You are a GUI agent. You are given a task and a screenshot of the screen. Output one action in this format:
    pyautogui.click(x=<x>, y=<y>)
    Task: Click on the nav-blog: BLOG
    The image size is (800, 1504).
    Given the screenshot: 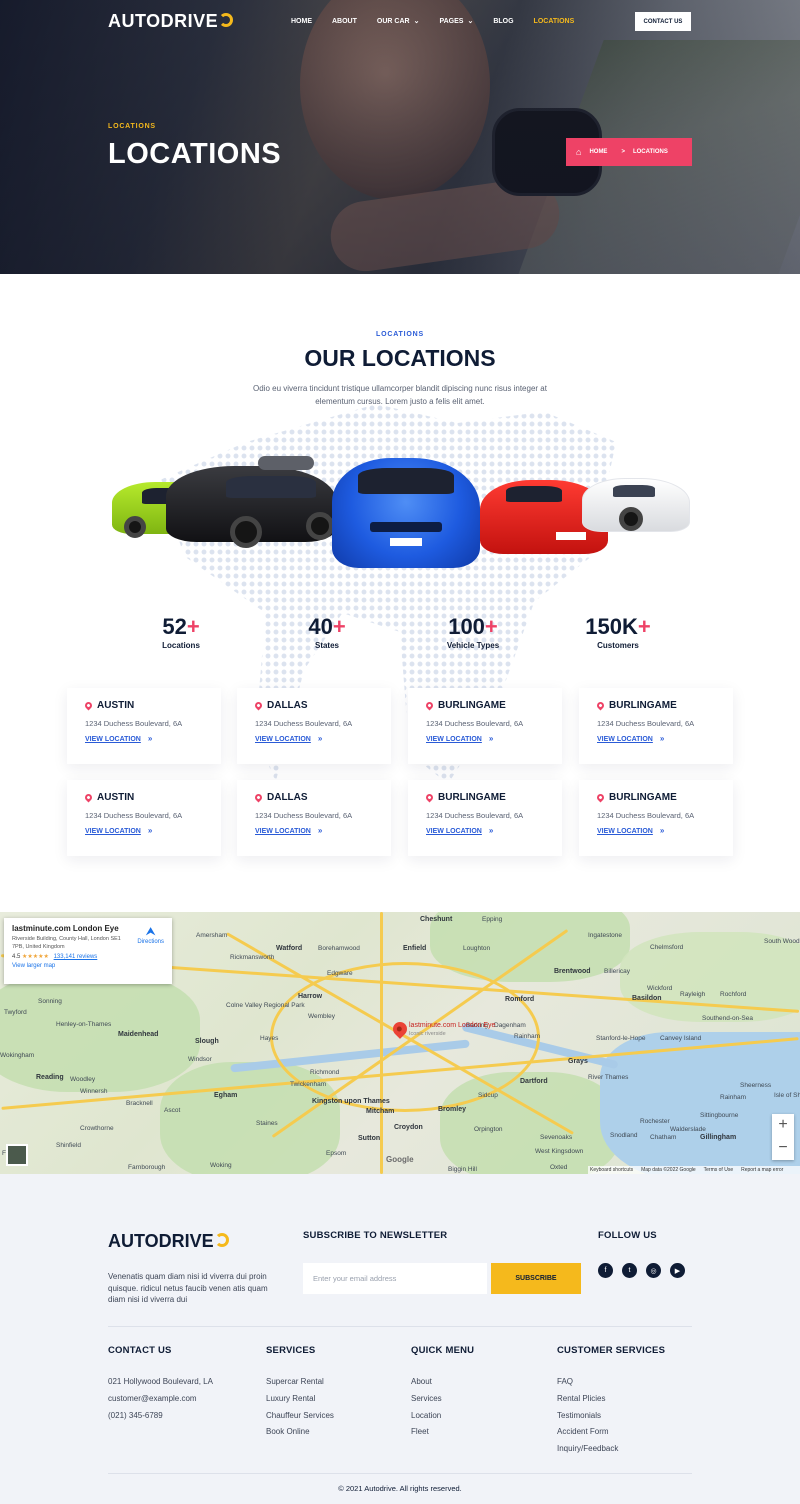 What is the action you would take?
    pyautogui.click(x=503, y=21)
    